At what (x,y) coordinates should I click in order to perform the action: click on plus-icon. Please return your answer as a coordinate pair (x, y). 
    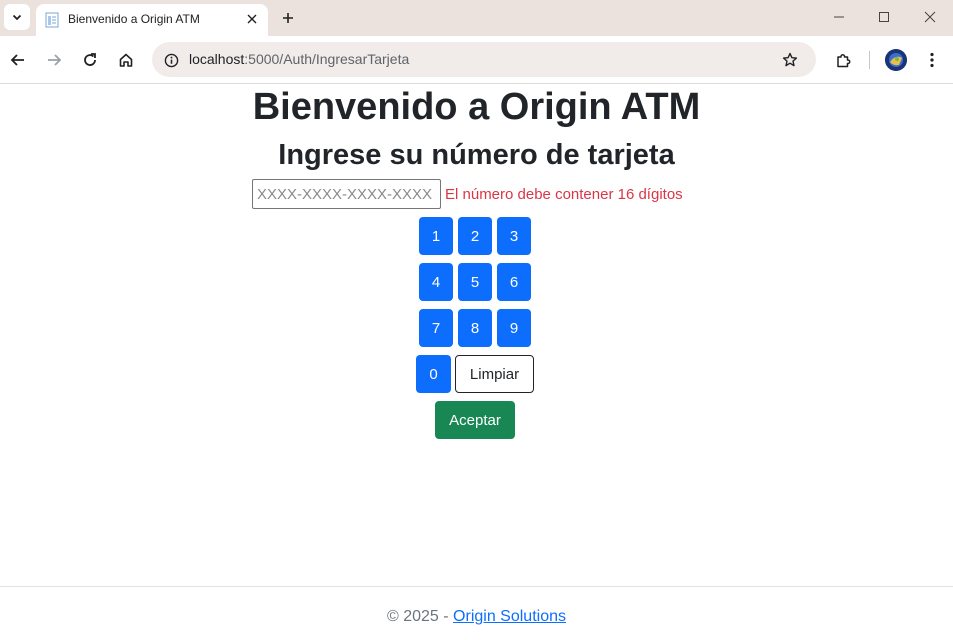
    Looking at the image, I should click on (288, 18).